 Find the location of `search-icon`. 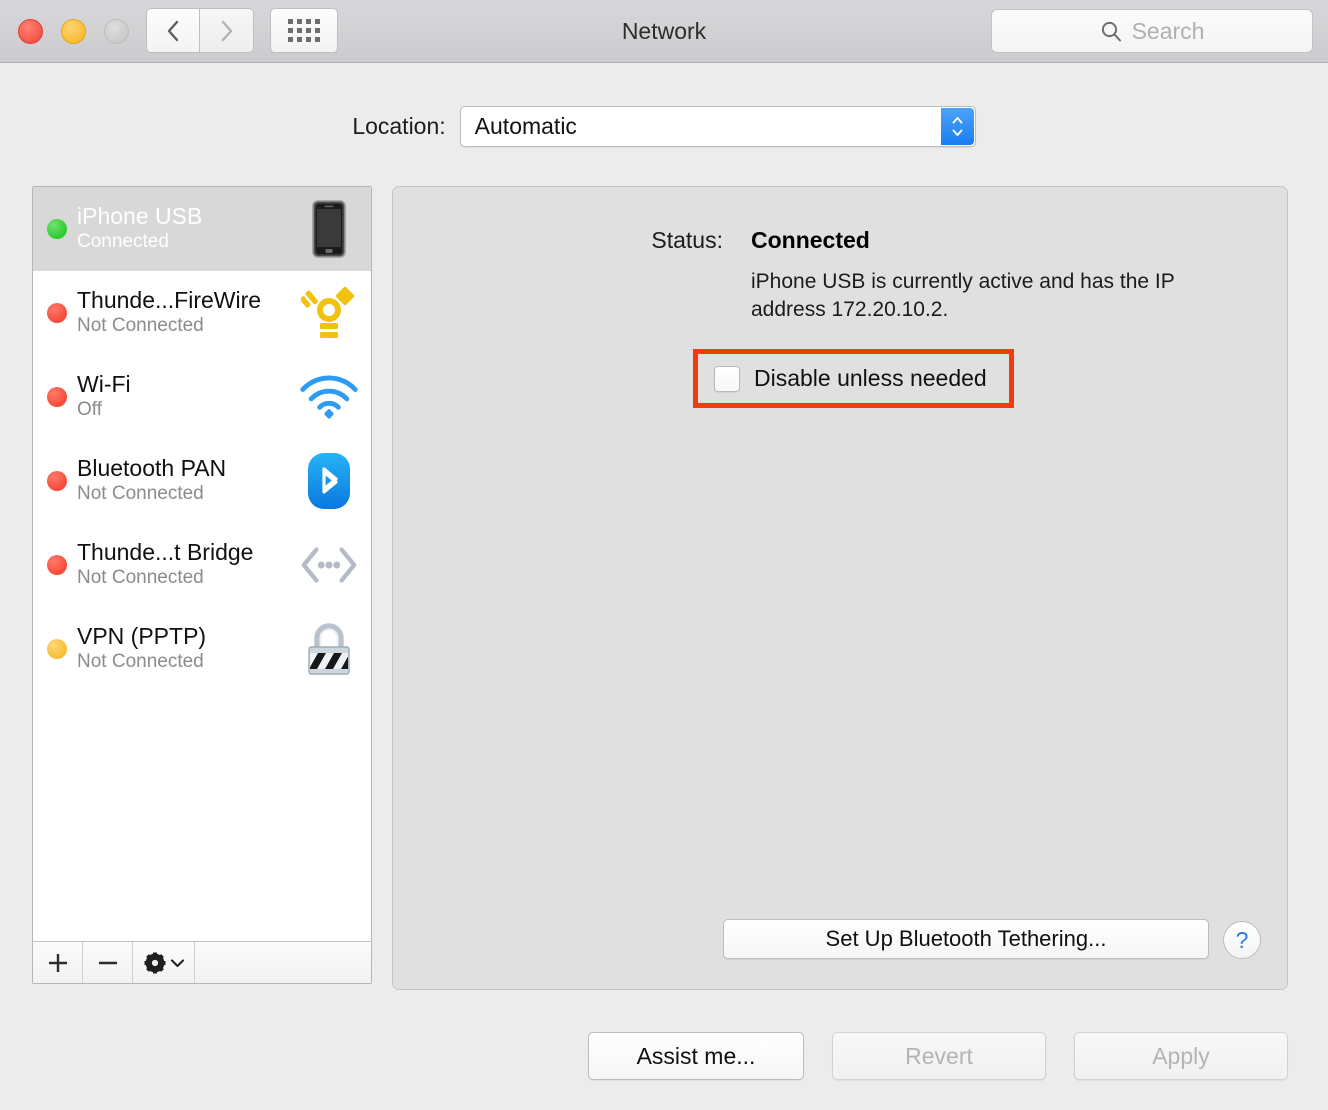

search-icon is located at coordinates (1111, 31).